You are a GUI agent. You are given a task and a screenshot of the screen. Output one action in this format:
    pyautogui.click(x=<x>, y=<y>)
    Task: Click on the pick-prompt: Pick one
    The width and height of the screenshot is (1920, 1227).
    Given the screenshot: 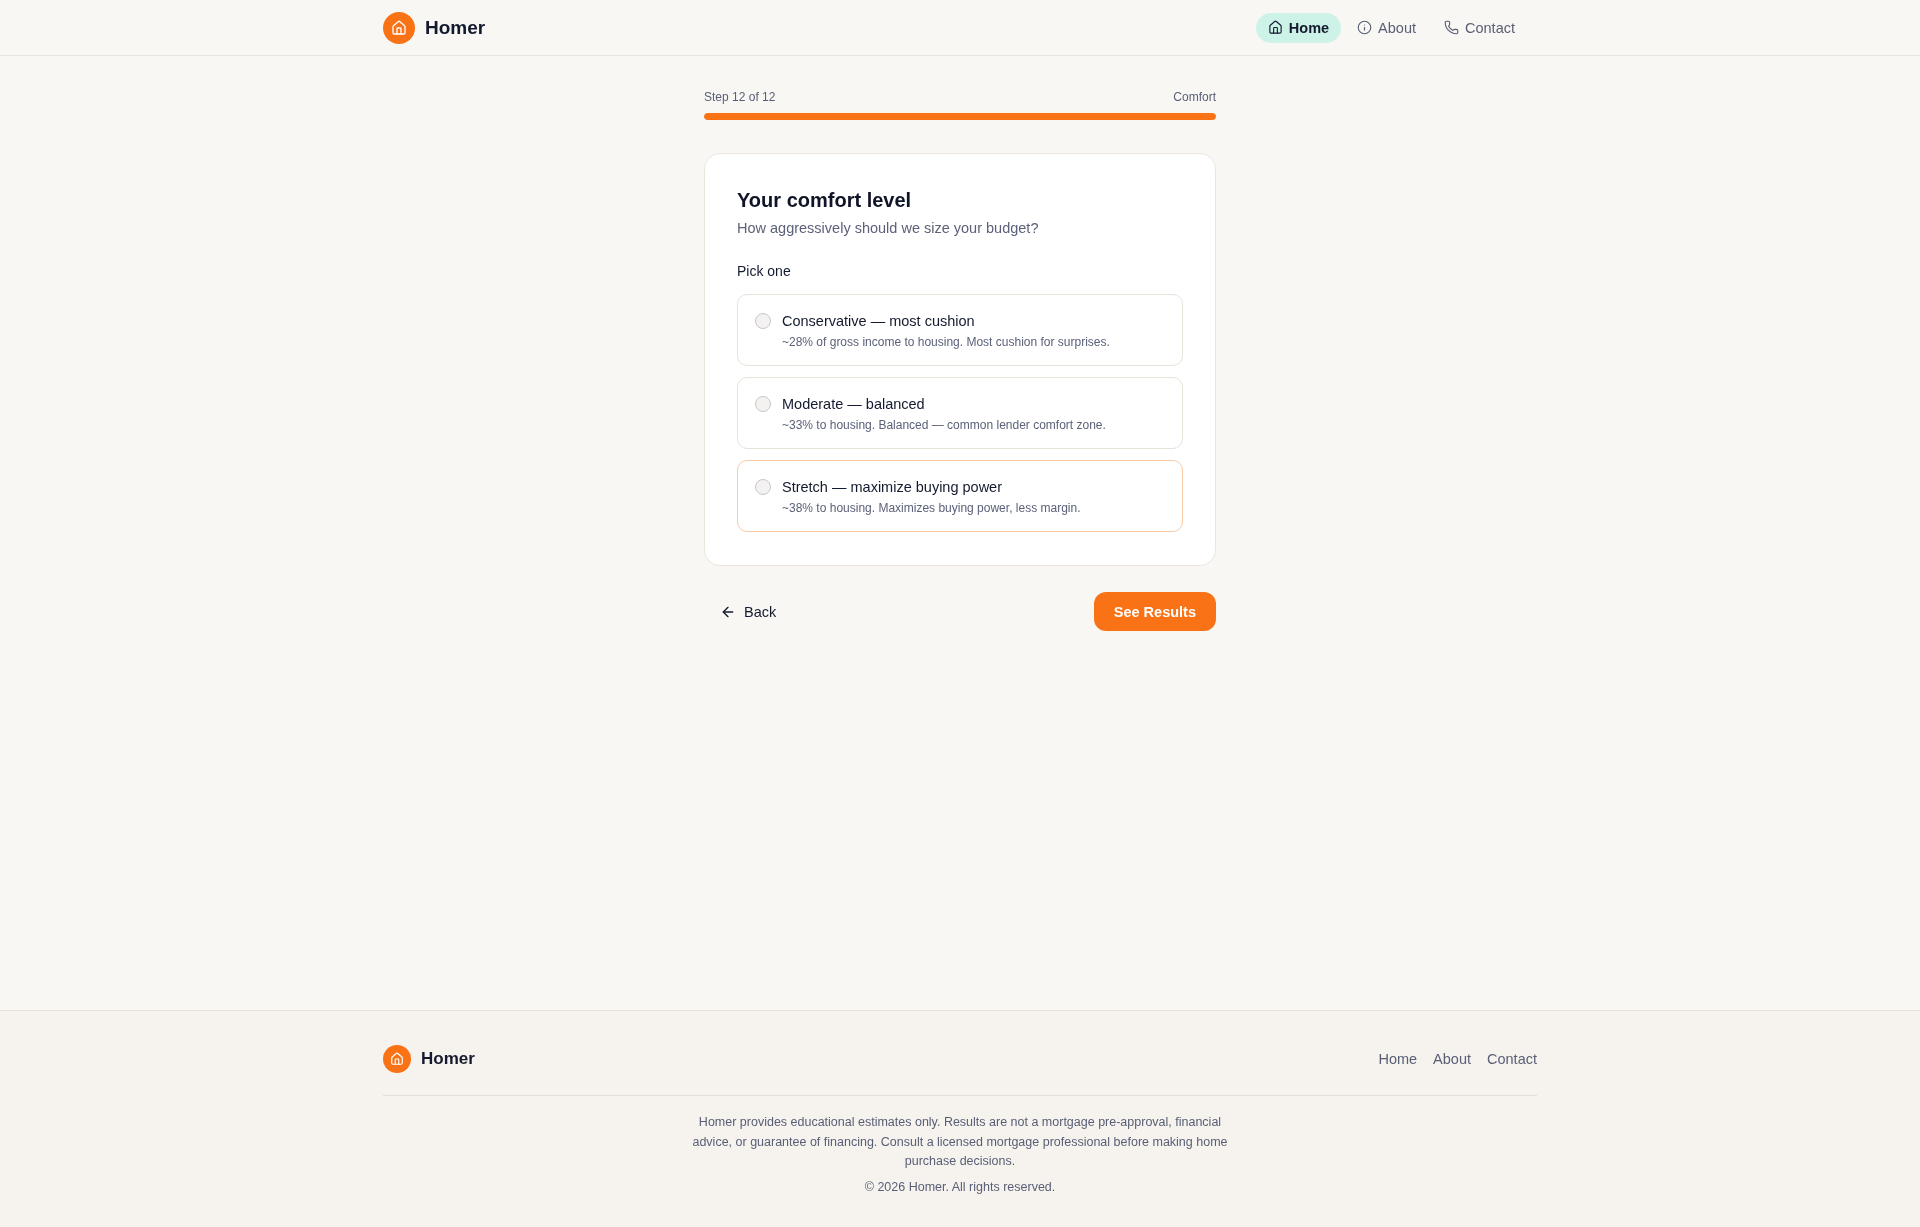 What is the action you would take?
    pyautogui.click(x=764, y=271)
    